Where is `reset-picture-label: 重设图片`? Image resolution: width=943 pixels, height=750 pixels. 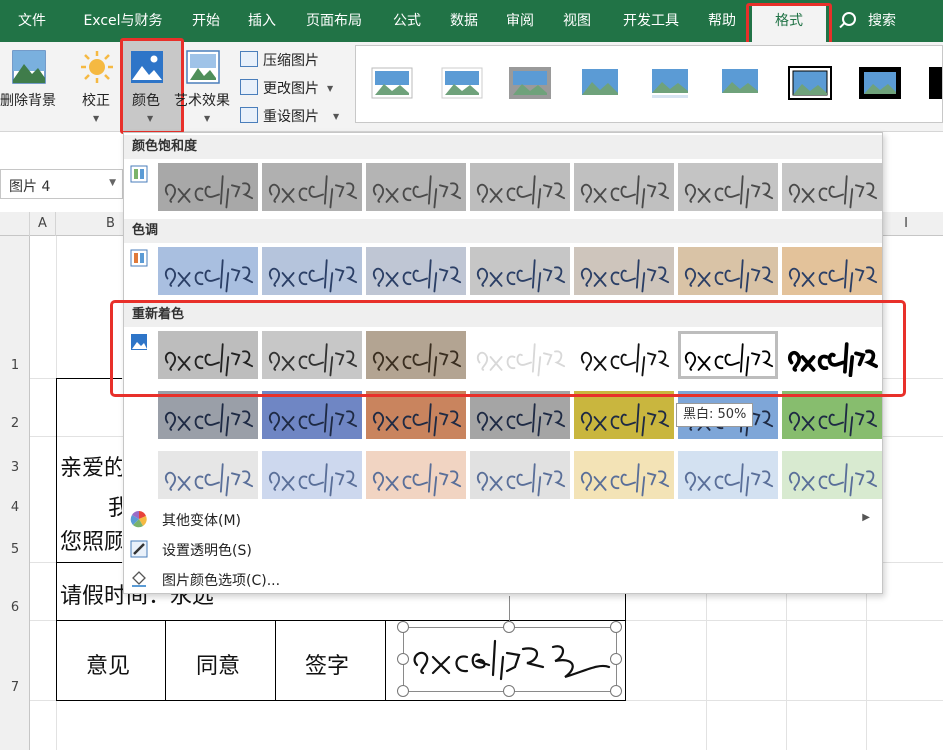
reset-picture-label: 重设图片 is located at coordinates (291, 116).